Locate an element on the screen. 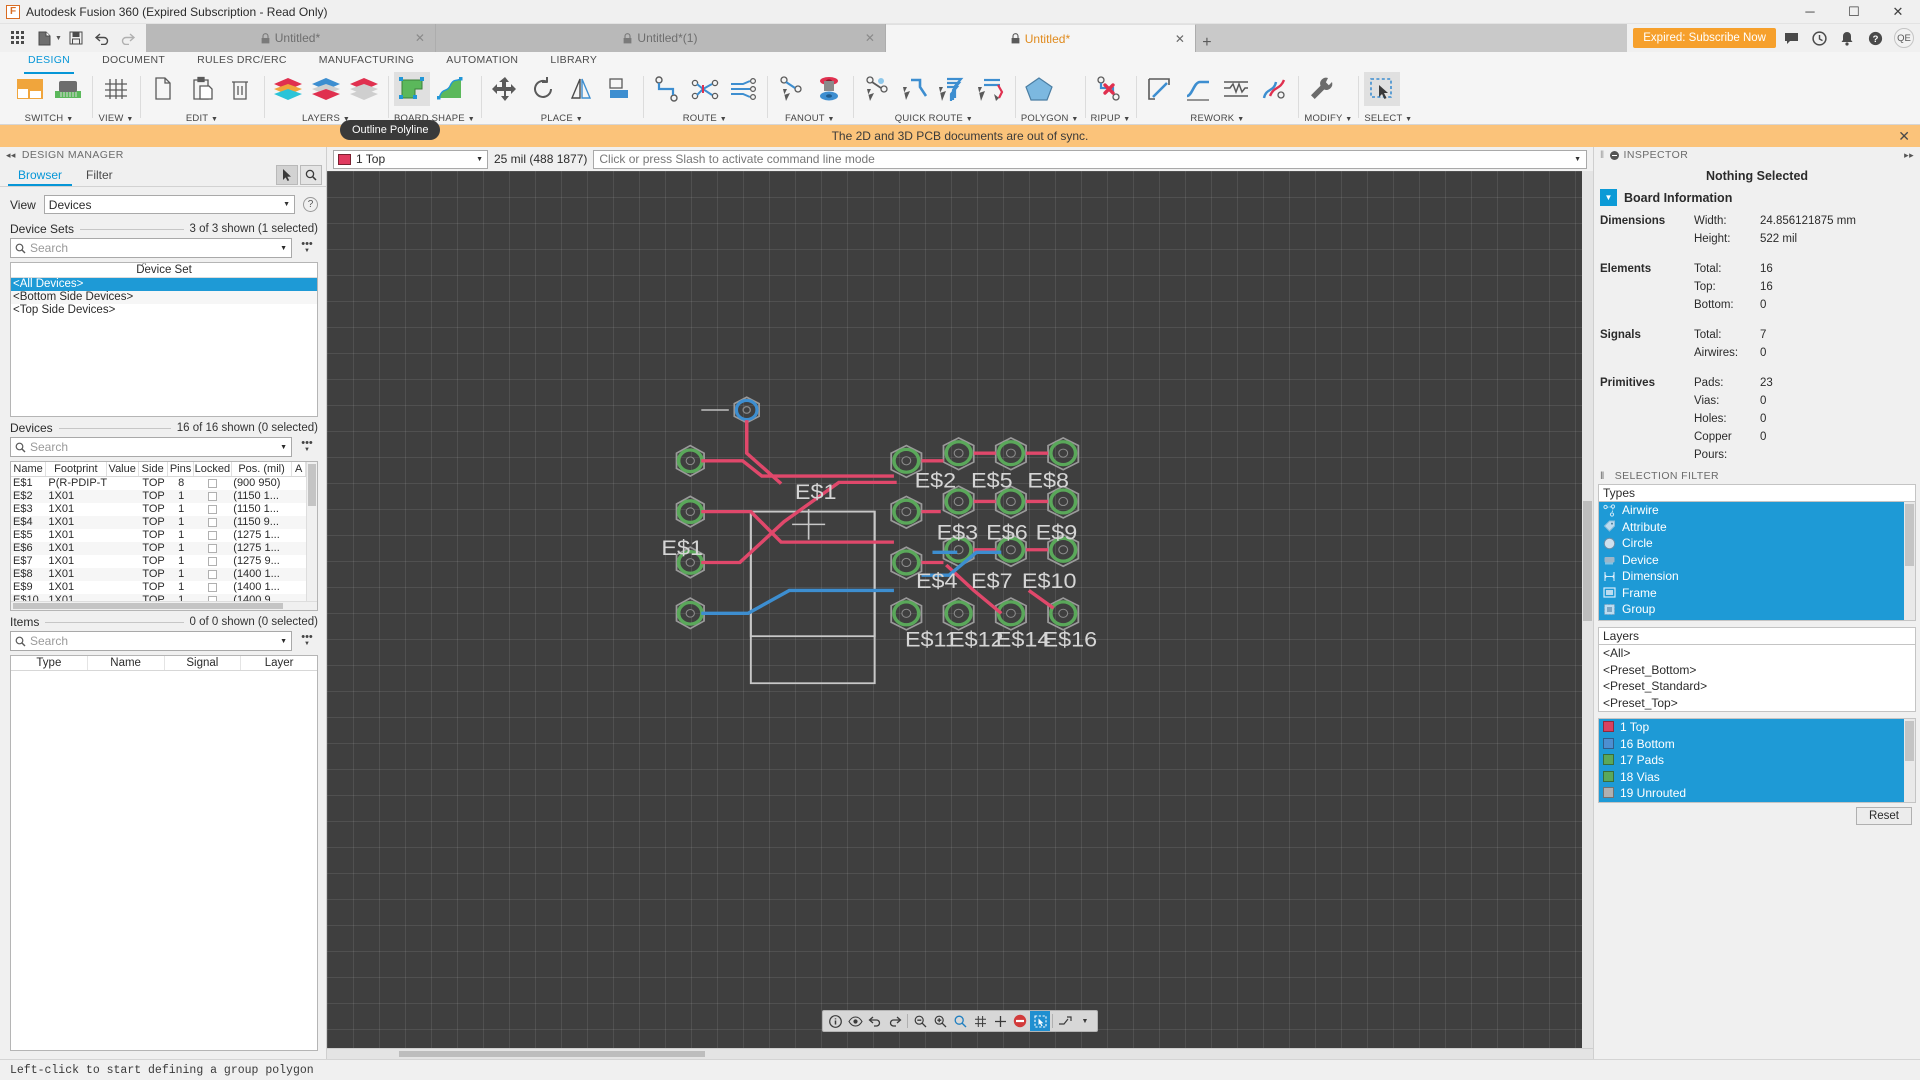 This screenshot has width=1920, height=1080. document-tab-1: Untitled* ✕ is located at coordinates (290, 38).